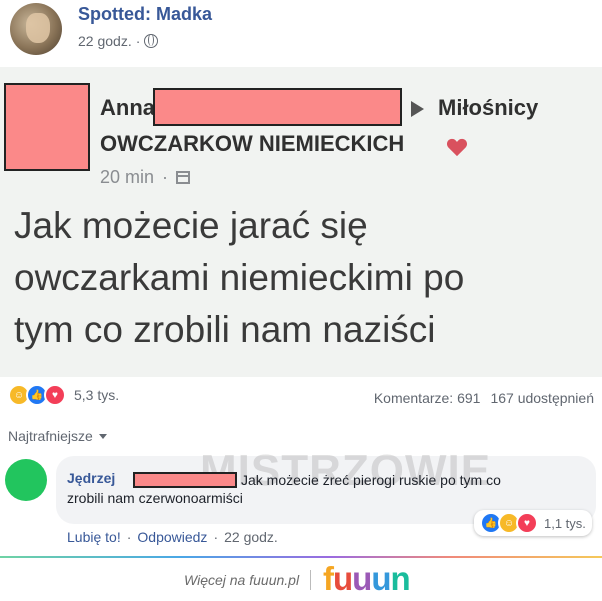 The image size is (602, 601). What do you see at coordinates (127, 107) in the screenshot?
I see `screenshot-author: Anna` at bounding box center [127, 107].